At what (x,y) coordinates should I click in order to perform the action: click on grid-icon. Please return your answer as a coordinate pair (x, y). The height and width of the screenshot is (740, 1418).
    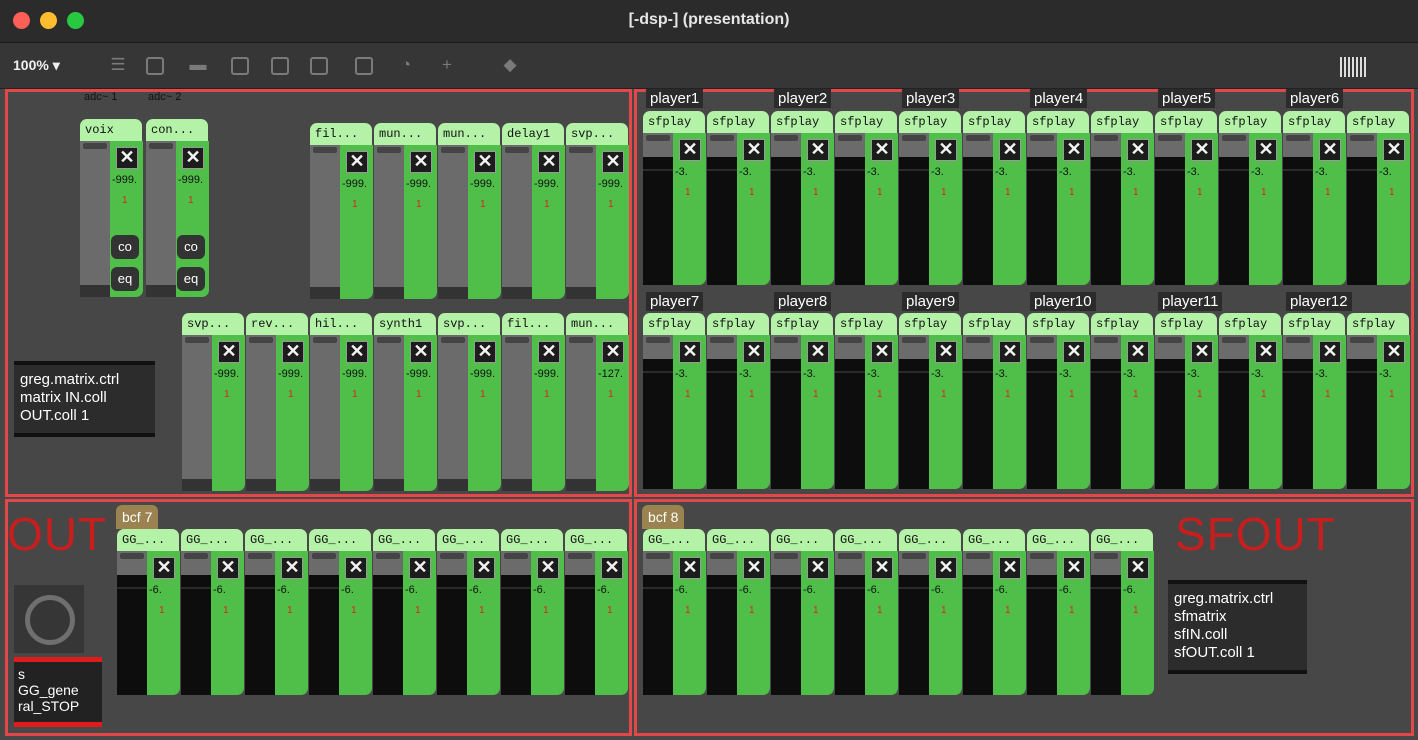
    Looking at the image, I should click on (1353, 67).